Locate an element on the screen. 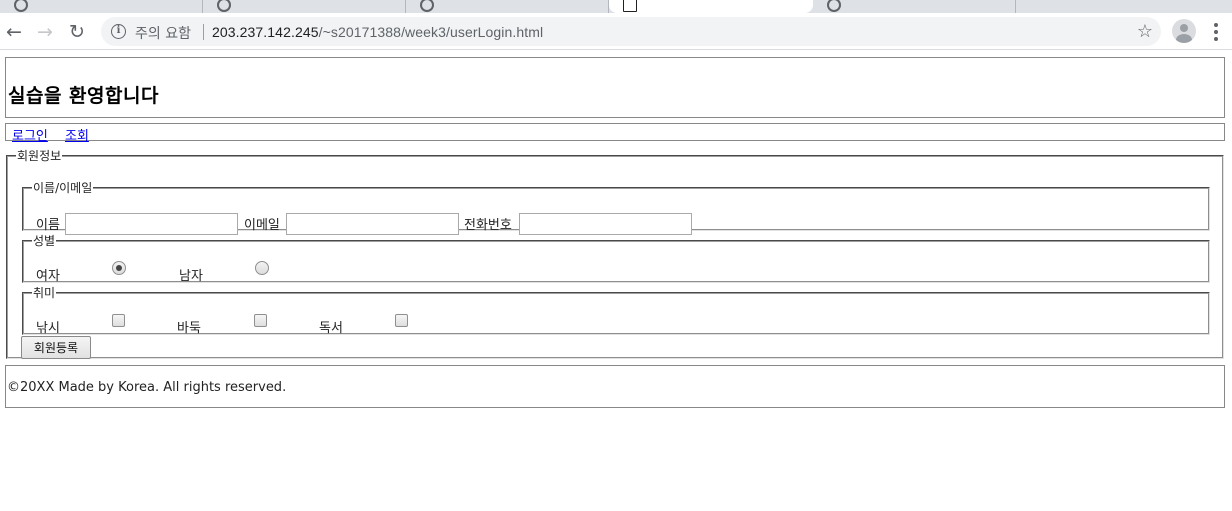 This screenshot has width=1232, height=511. kebab-menu-icon is located at coordinates (1216, 32).